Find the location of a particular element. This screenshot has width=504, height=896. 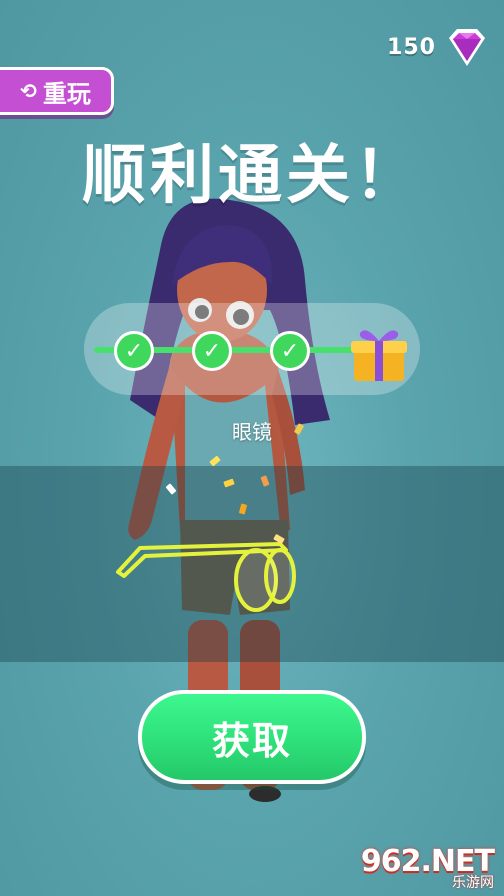

replay-button: ⟲ 重玩 is located at coordinates (57, 91).